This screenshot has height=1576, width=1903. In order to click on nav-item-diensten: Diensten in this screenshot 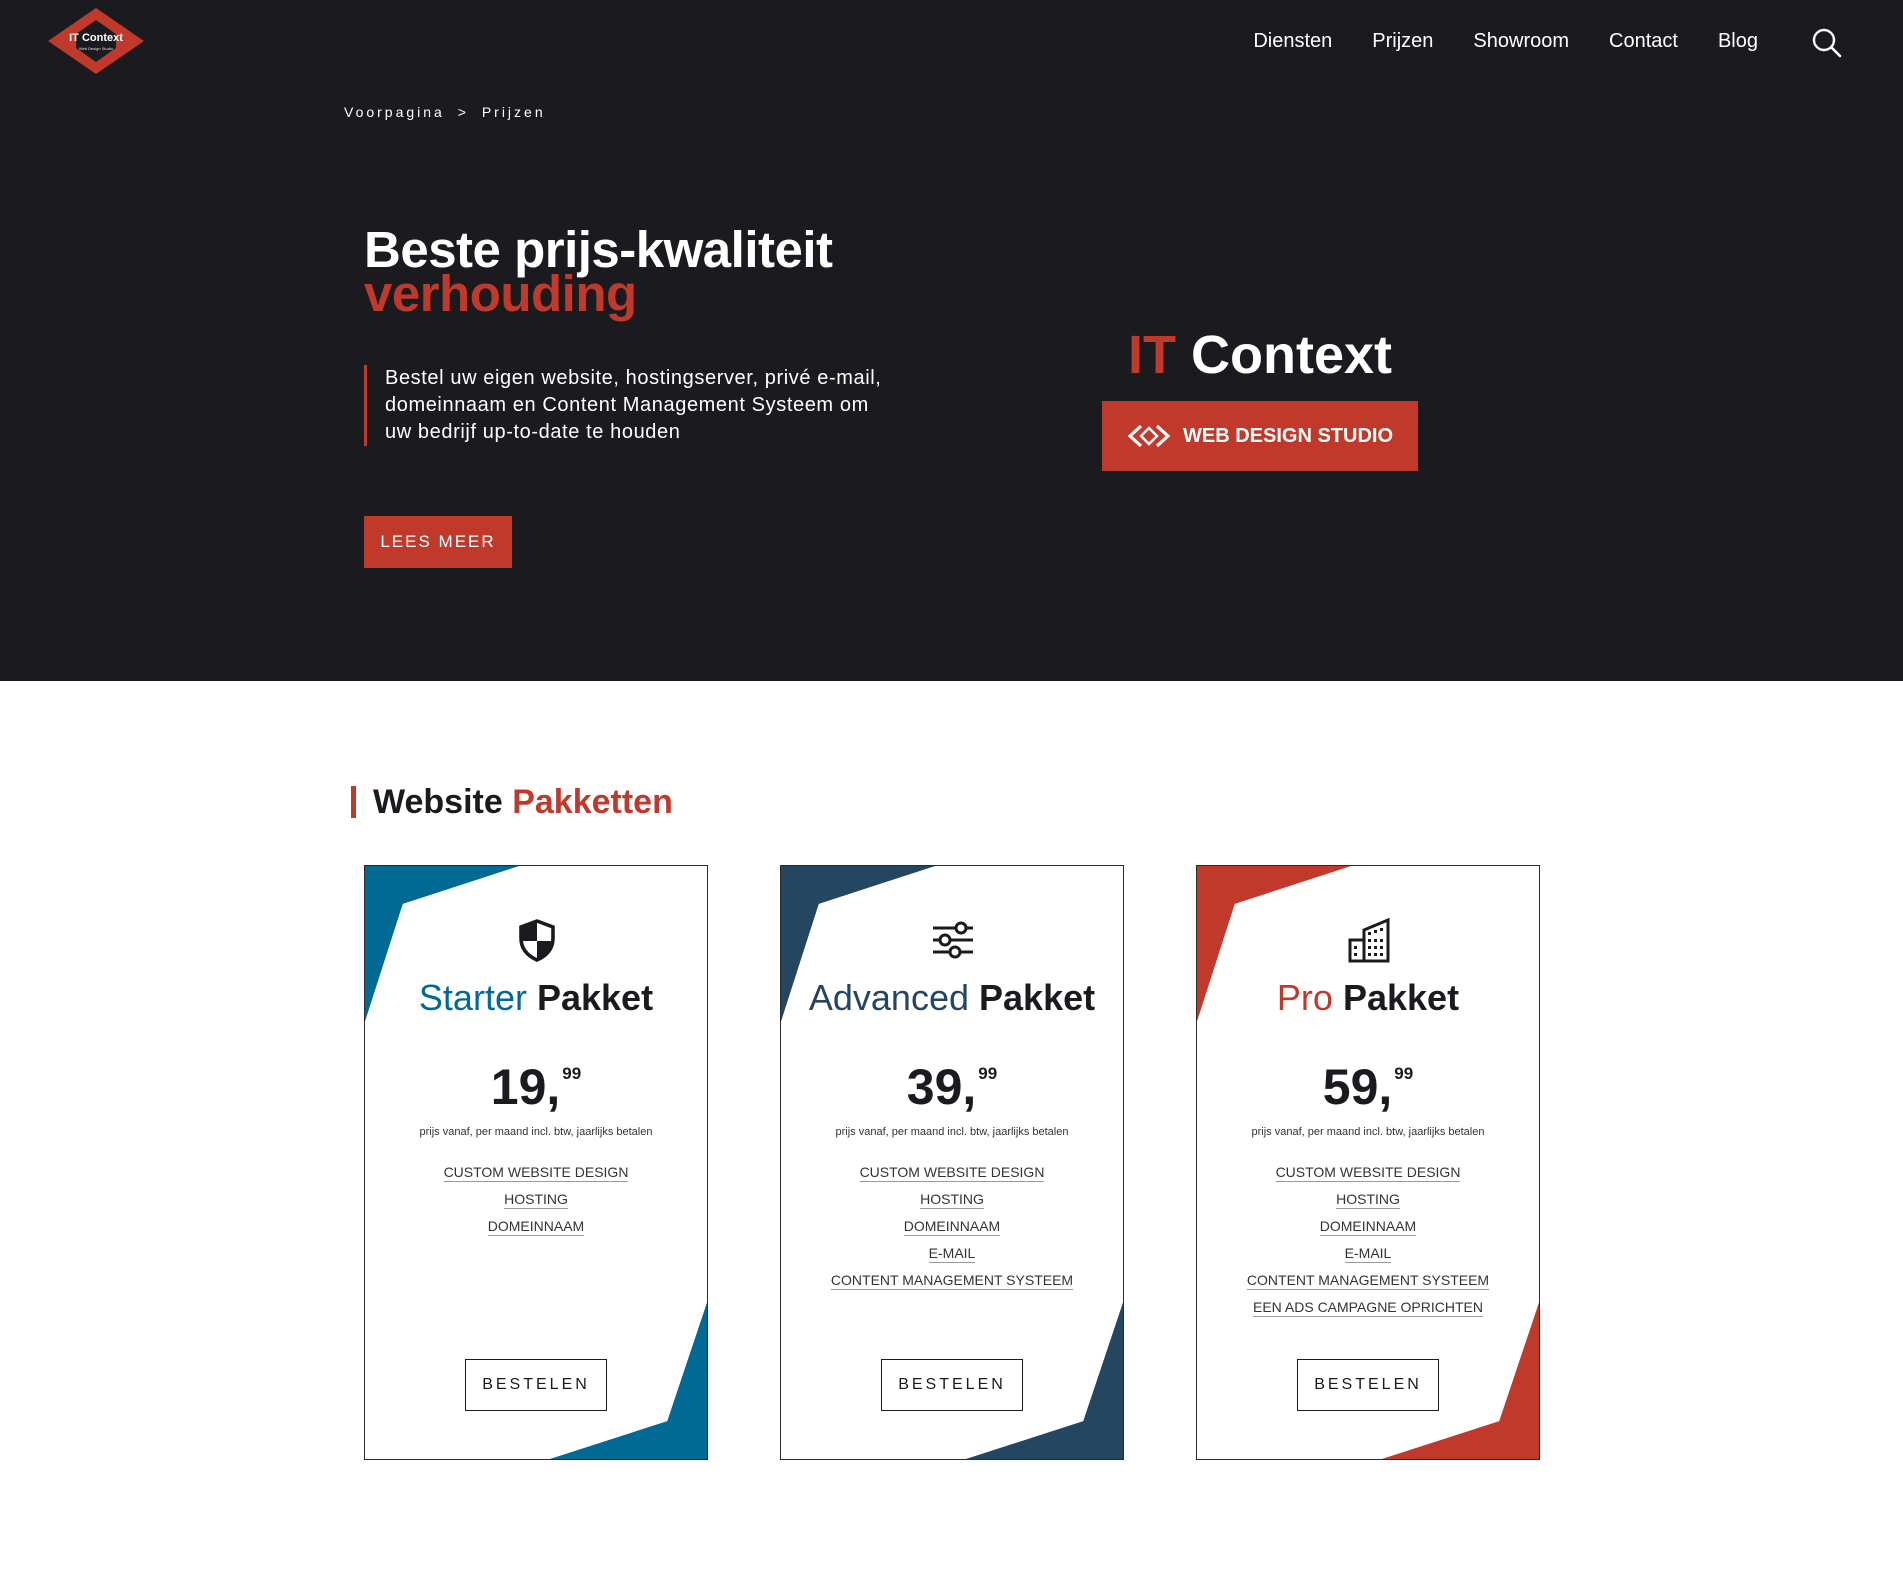, I will do `click(1292, 41)`.